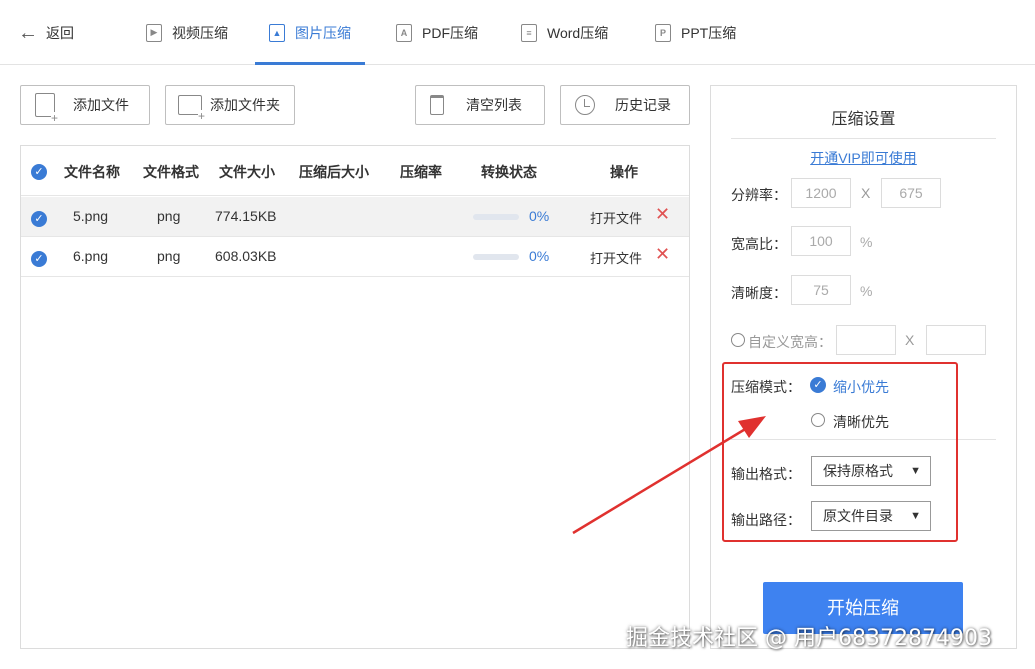 The height and width of the screenshot is (669, 1035). I want to click on tab-video-compress: ▶ 视频压缩, so click(187, 32).